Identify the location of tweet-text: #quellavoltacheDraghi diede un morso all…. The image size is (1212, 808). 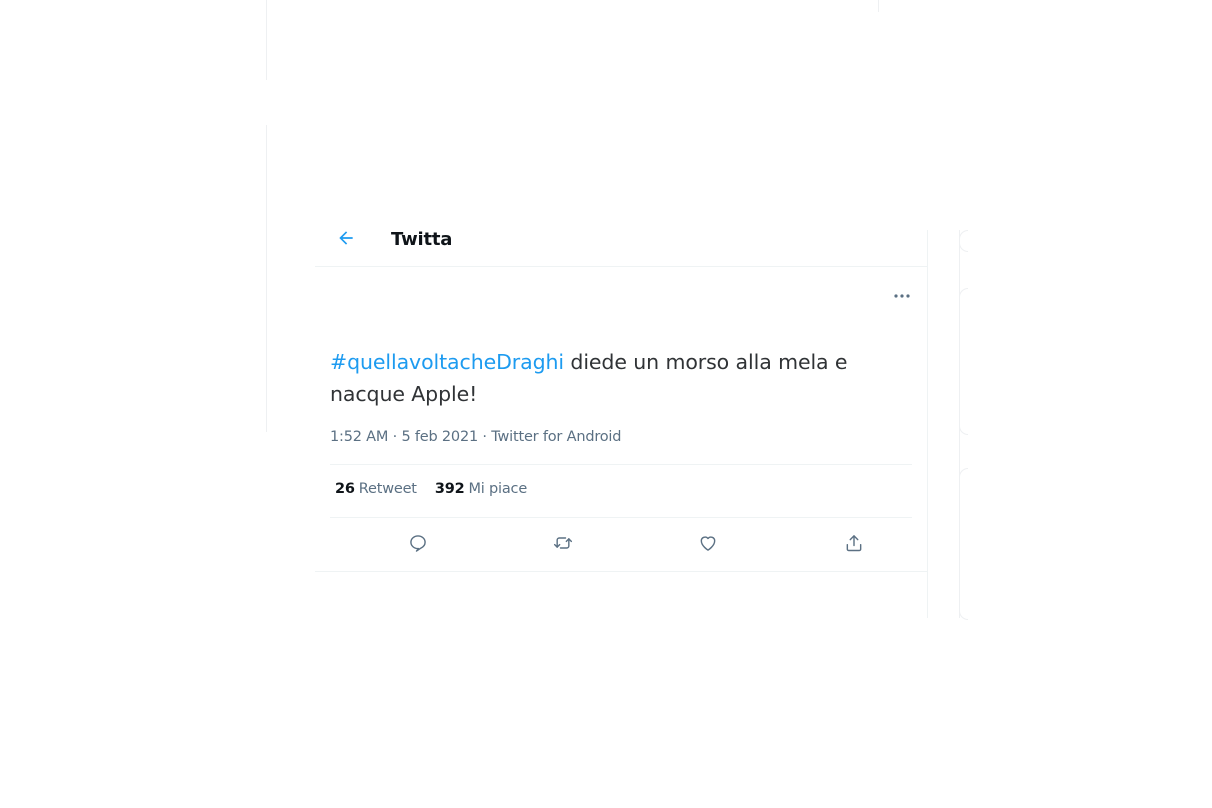
(610, 378).